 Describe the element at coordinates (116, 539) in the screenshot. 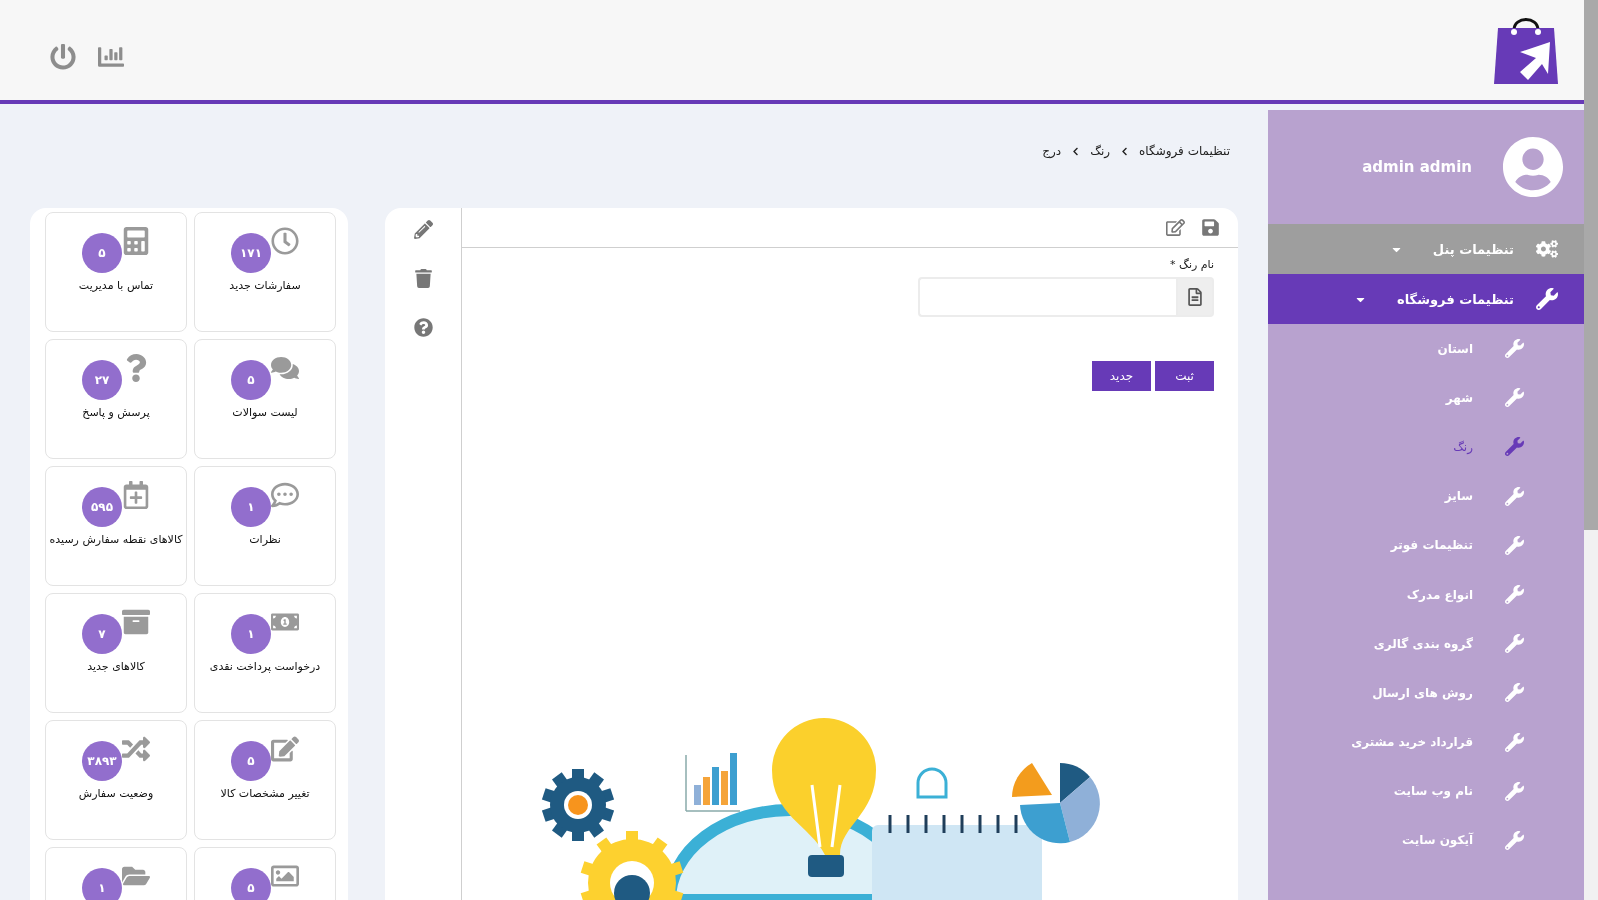

I see `tile-label: کالاهای نقطه سفارش رسیده` at that location.